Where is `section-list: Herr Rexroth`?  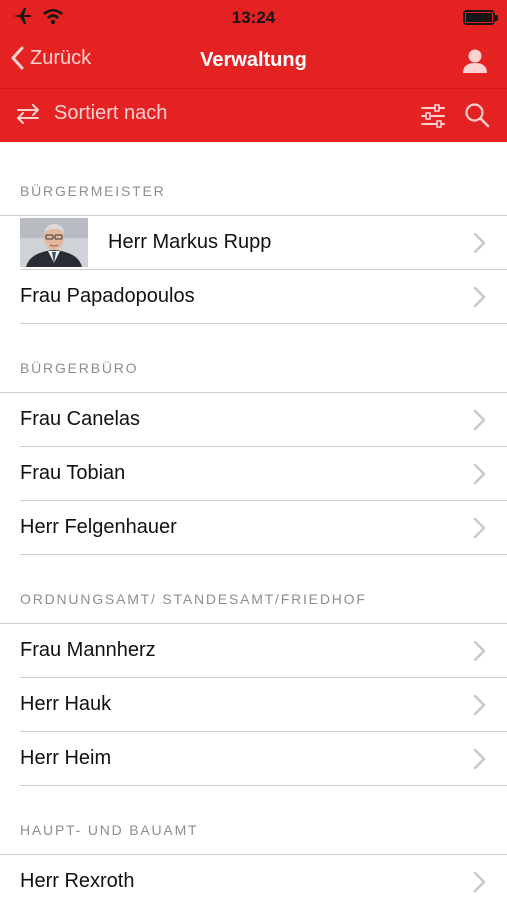
section-list: Herr Rexroth is located at coordinates (253, 877).